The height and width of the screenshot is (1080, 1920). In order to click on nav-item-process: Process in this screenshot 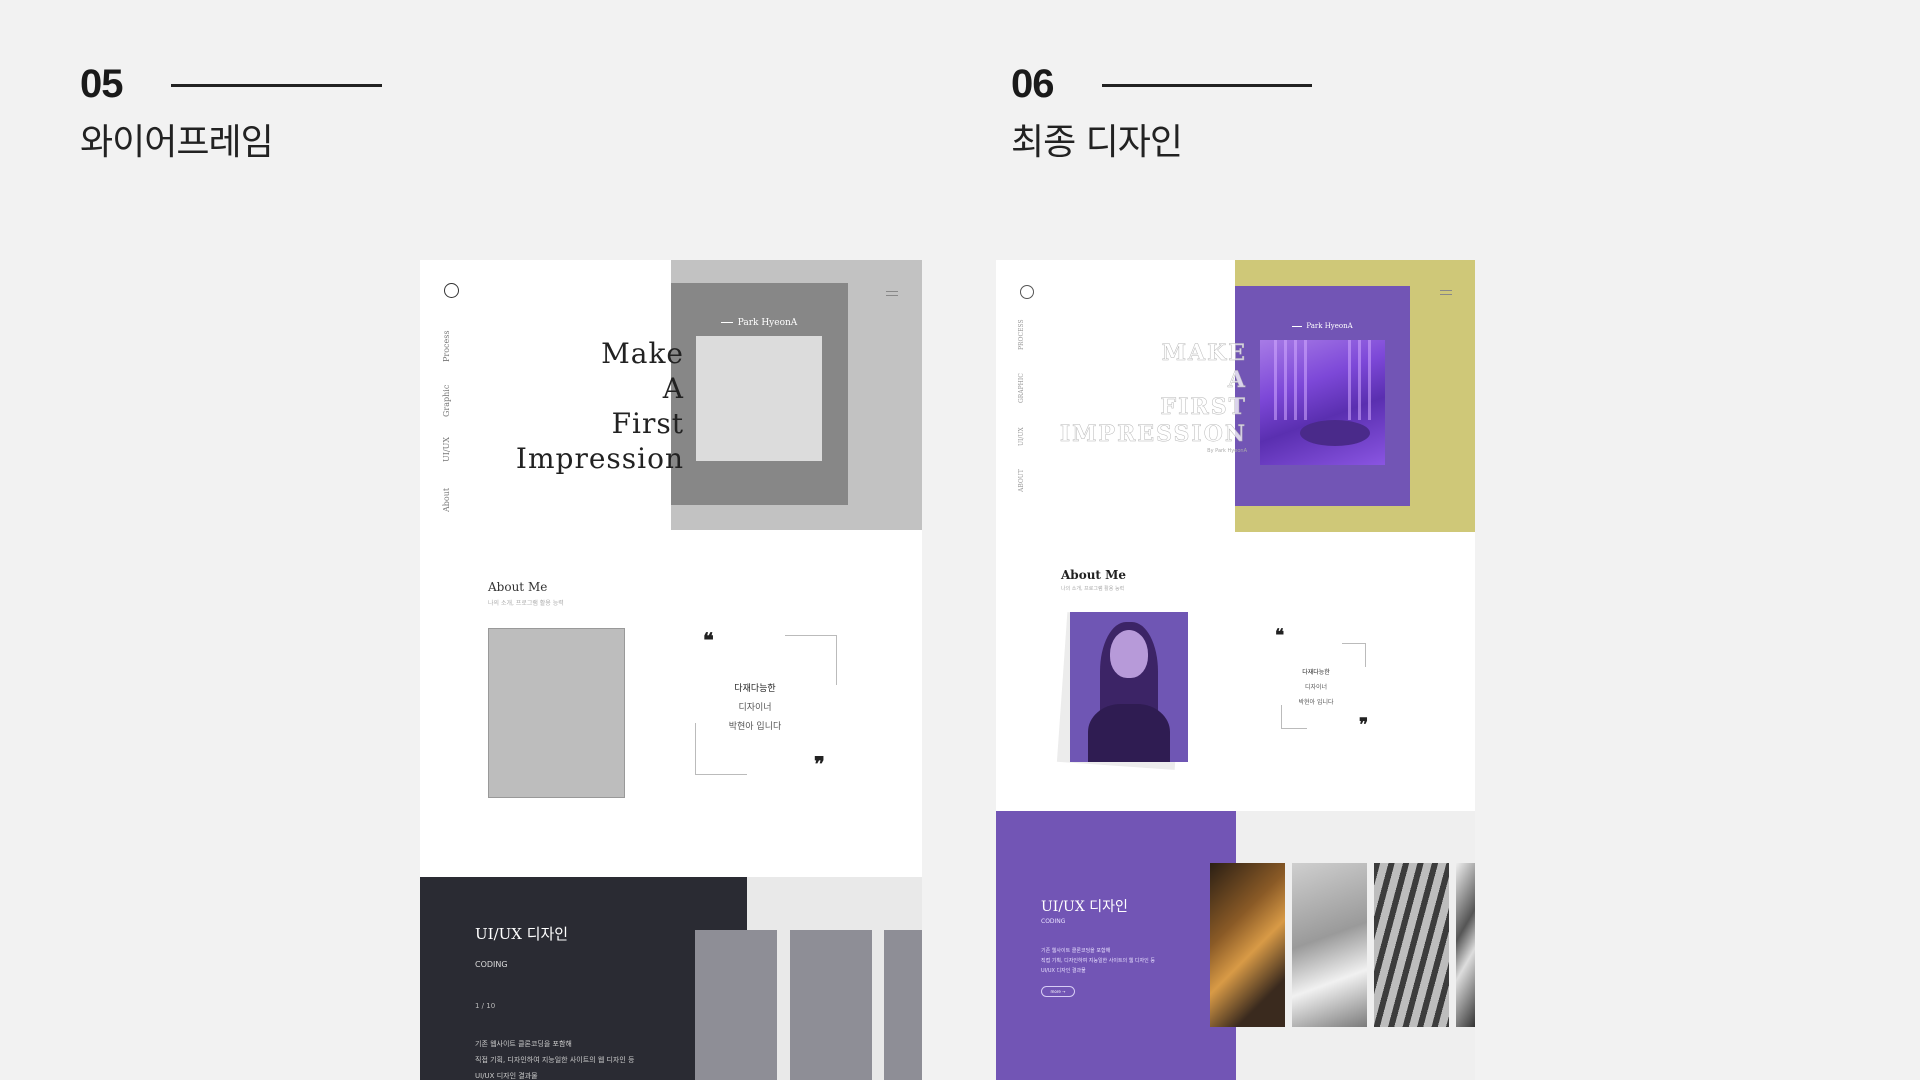, I will do `click(446, 346)`.